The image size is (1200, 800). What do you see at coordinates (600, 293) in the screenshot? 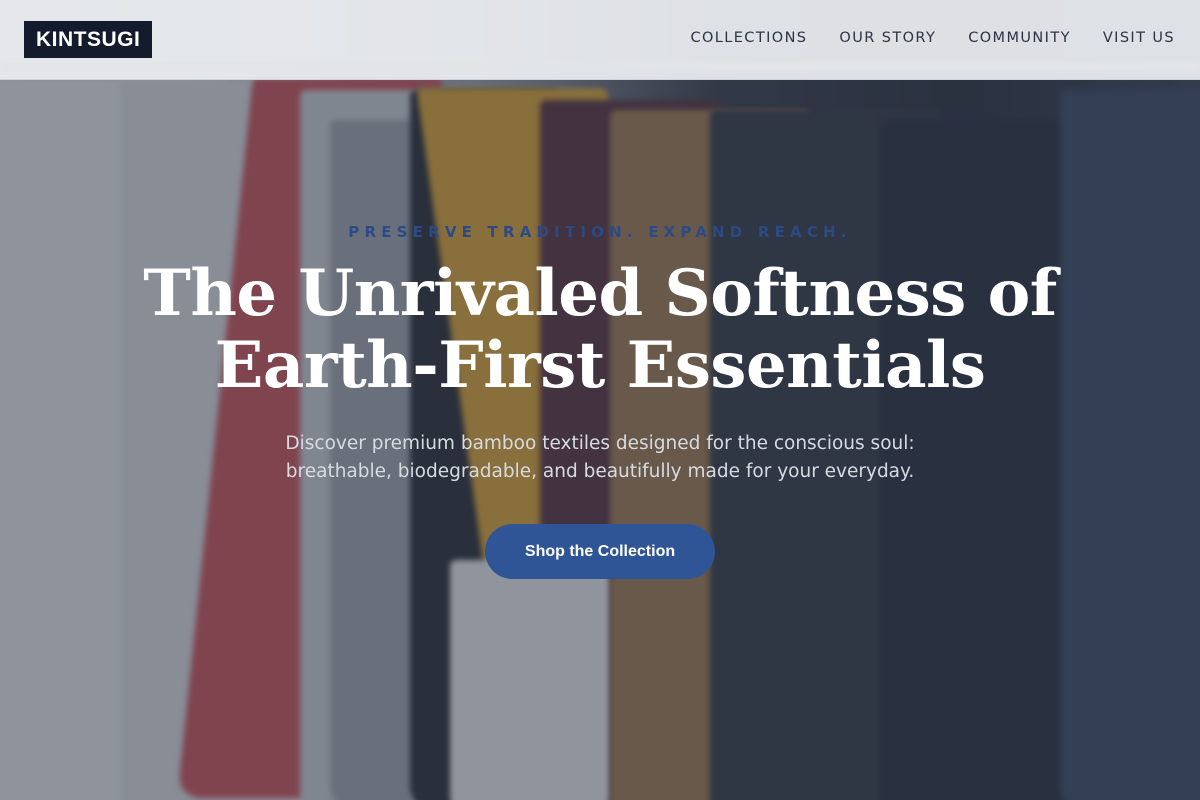
I see `hero-headline-line-1: The Unrivaled Softness of` at bounding box center [600, 293].